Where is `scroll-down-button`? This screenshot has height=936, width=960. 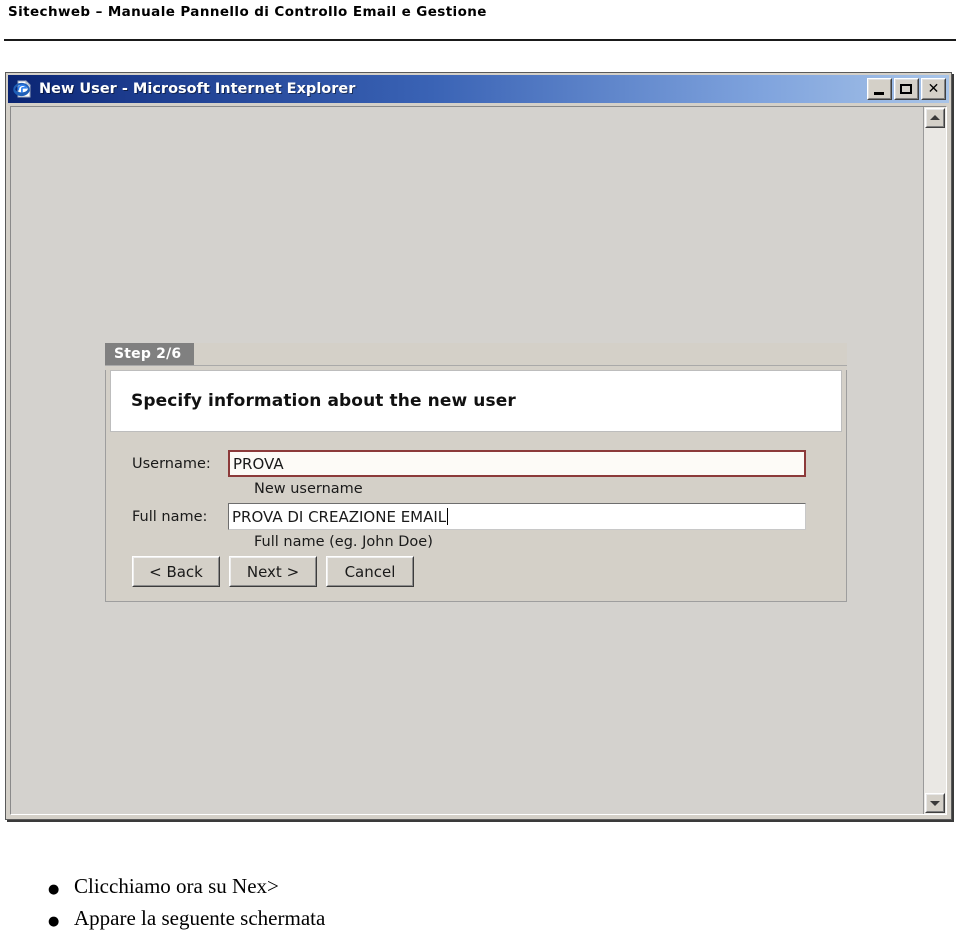 scroll-down-button is located at coordinates (935, 803).